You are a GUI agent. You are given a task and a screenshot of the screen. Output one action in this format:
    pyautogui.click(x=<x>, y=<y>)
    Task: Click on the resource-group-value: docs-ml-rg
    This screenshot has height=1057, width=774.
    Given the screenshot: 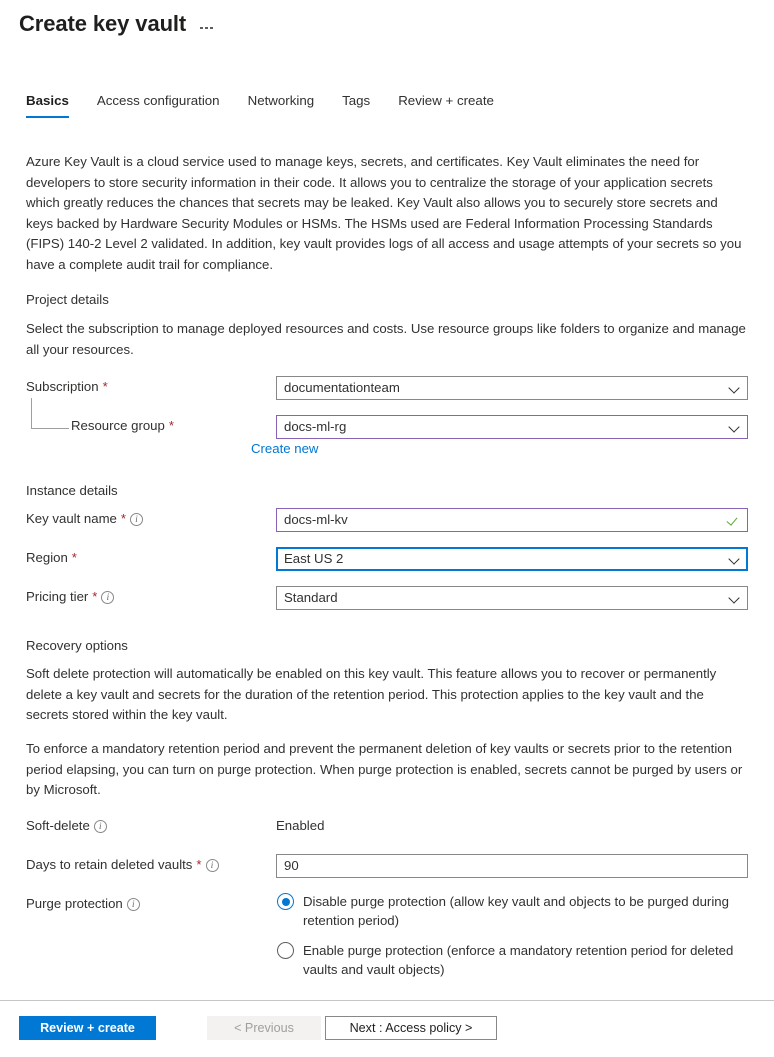 What is the action you would take?
    pyautogui.click(x=315, y=426)
    